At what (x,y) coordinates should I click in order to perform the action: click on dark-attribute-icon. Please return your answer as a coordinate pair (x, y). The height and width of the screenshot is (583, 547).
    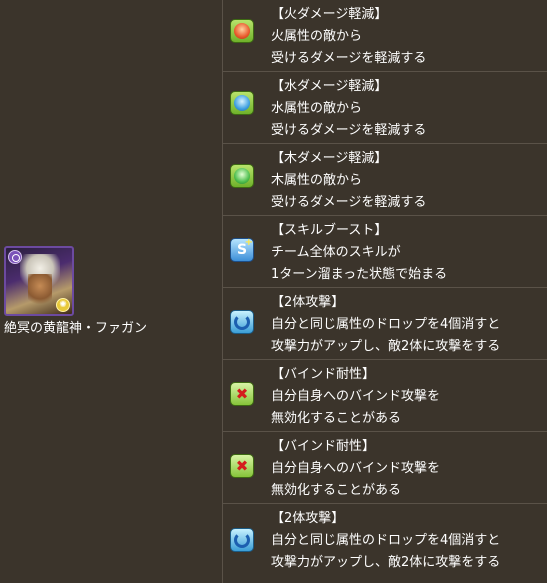
    Looking at the image, I should click on (15, 257).